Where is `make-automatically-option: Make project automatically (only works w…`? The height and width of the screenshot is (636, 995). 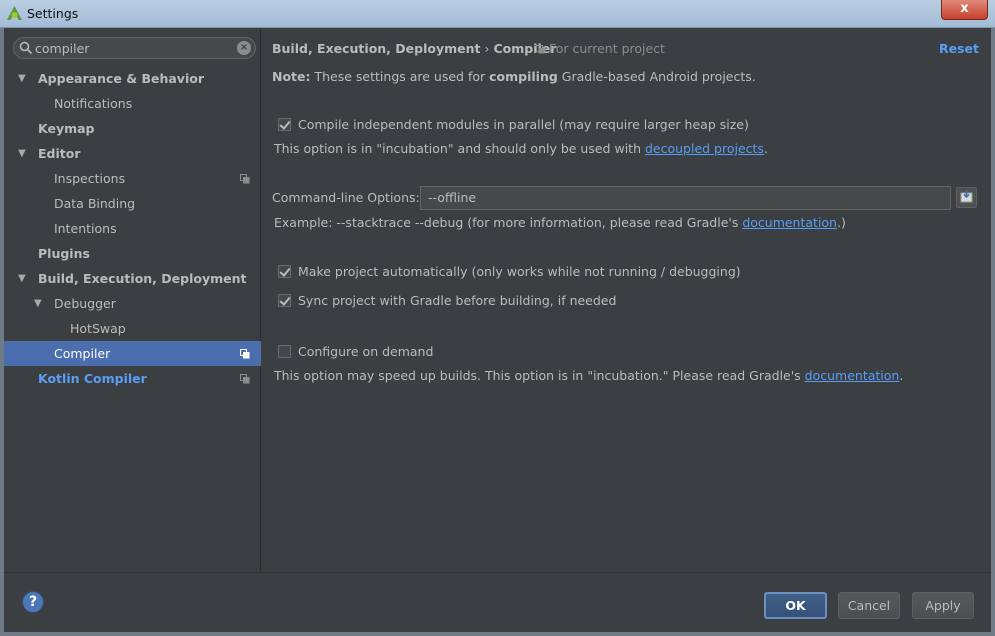
make-automatically-option: Make project automatically (only works w… is located at coordinates (509, 271).